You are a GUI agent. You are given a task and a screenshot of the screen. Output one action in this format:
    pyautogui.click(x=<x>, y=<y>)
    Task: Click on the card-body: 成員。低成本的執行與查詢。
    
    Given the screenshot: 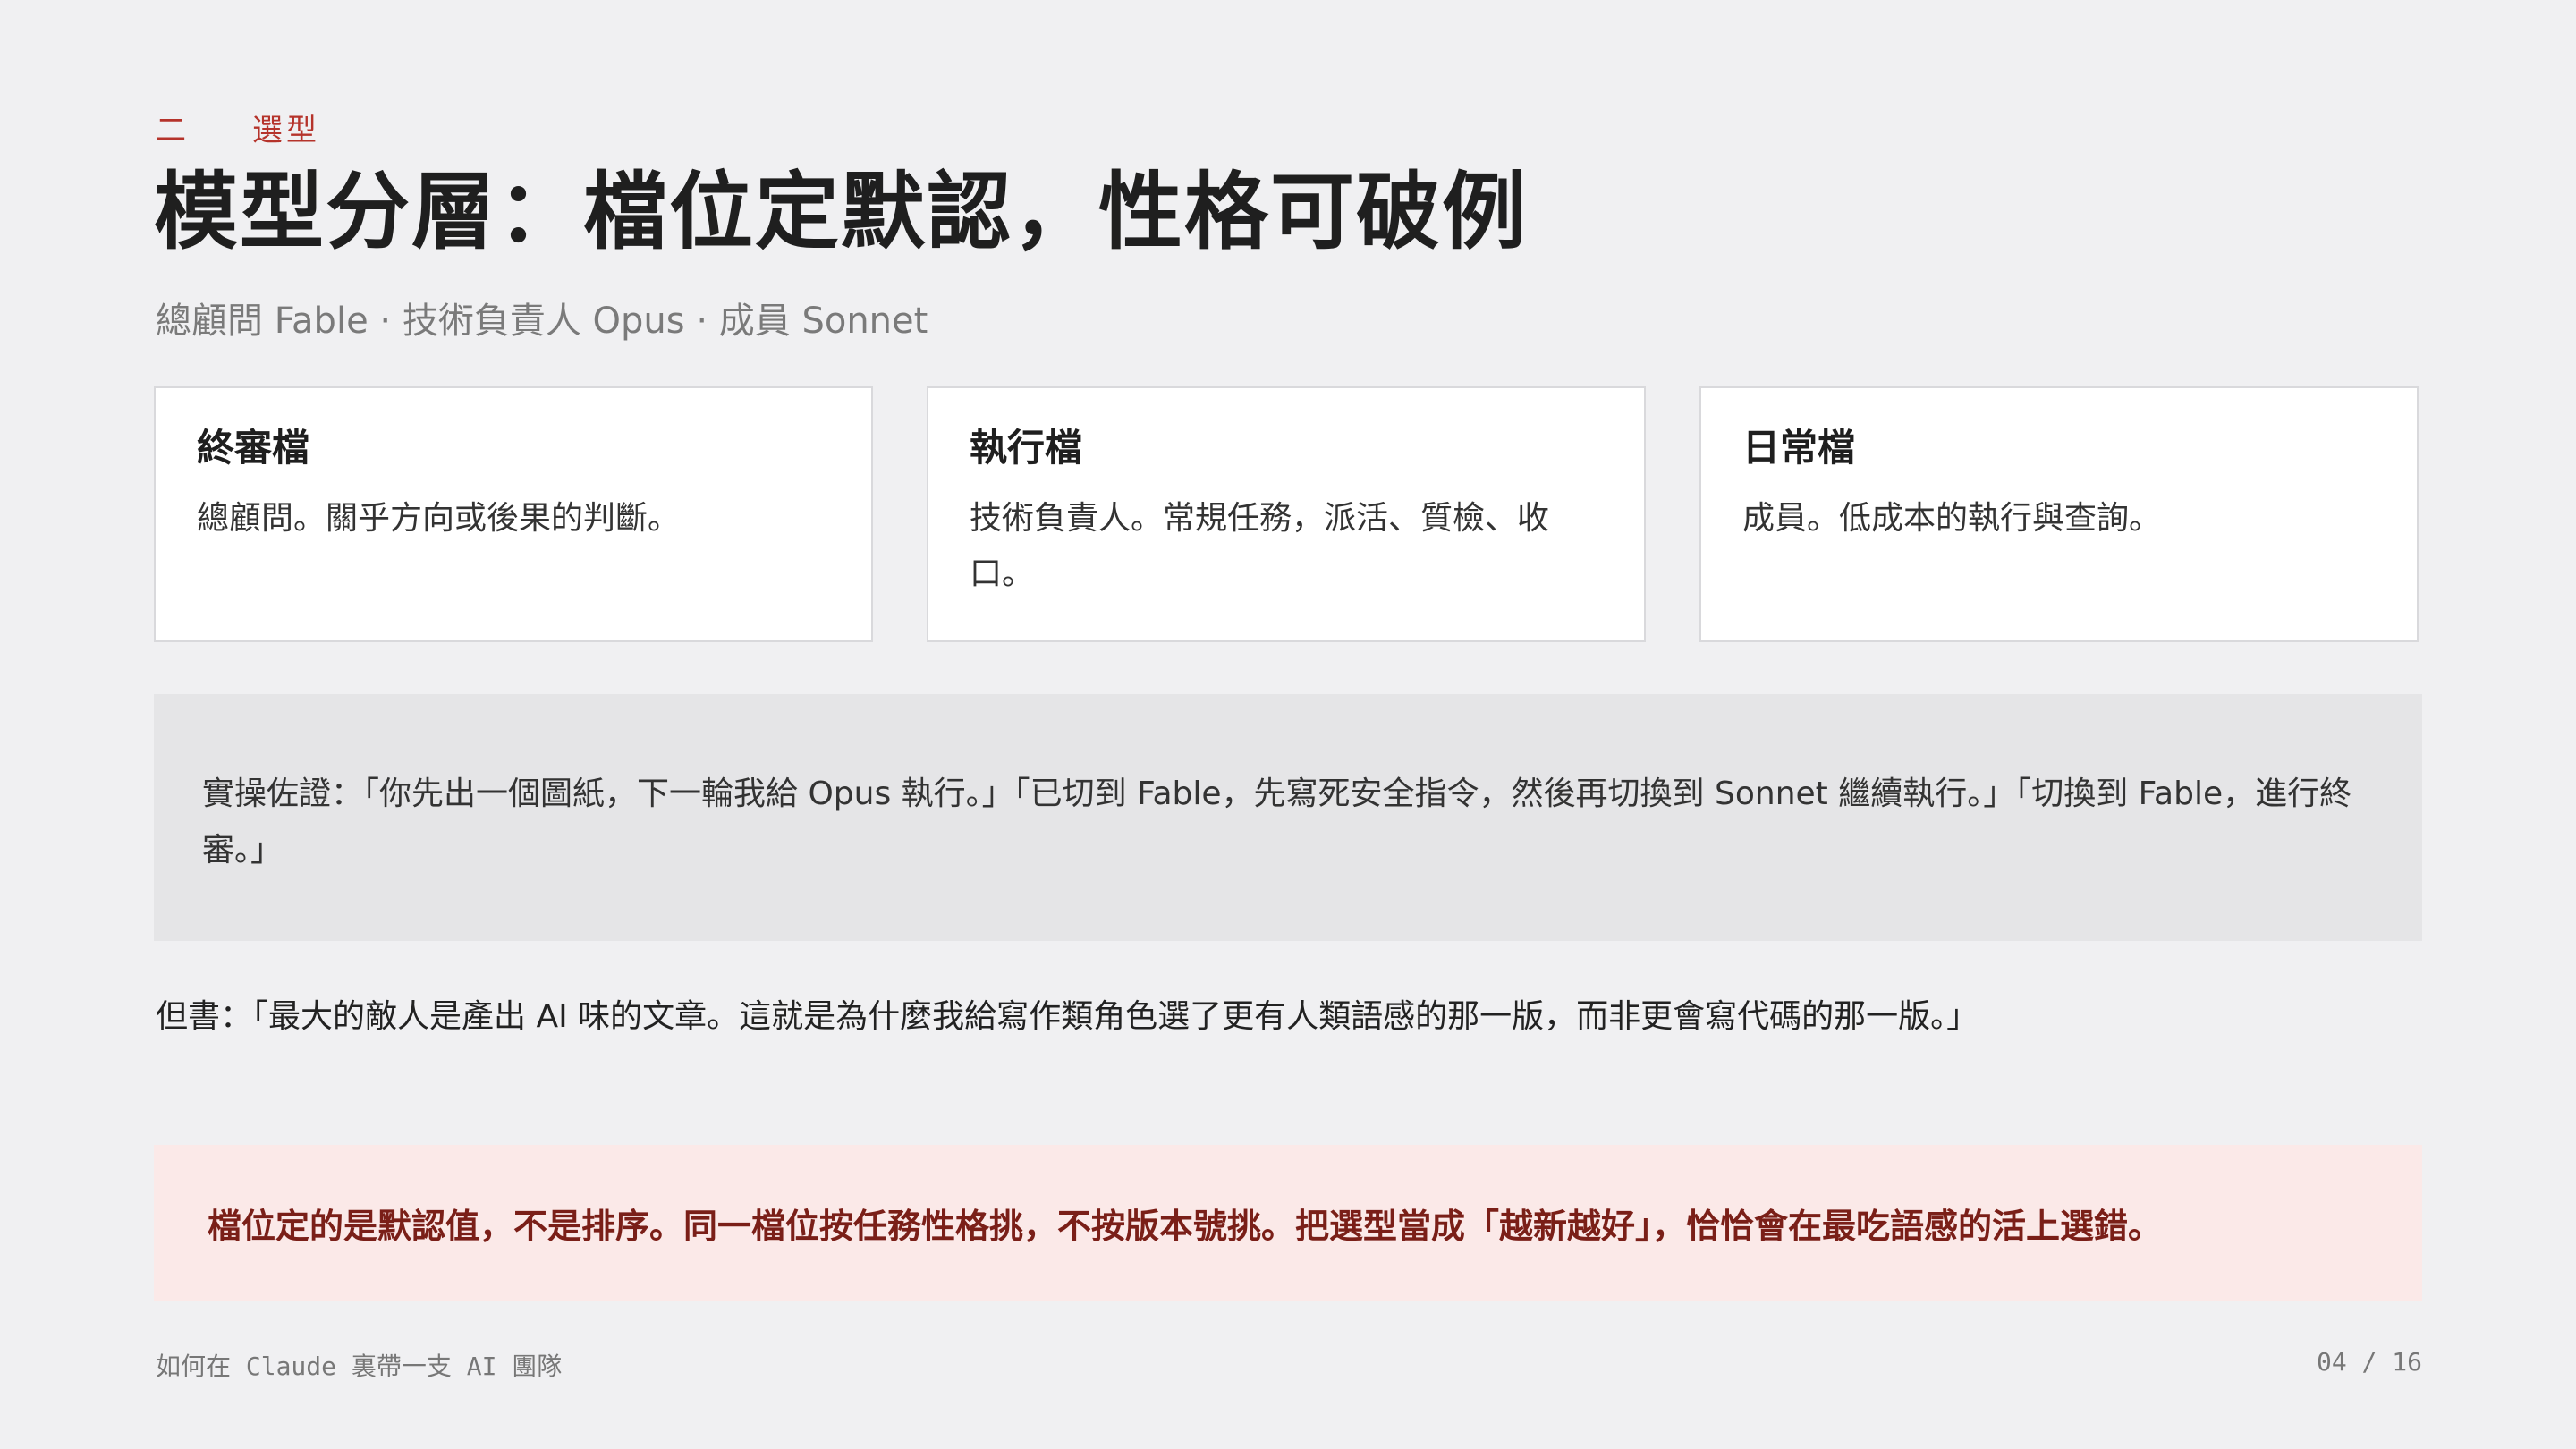 What is the action you would take?
    pyautogui.click(x=1952, y=518)
    